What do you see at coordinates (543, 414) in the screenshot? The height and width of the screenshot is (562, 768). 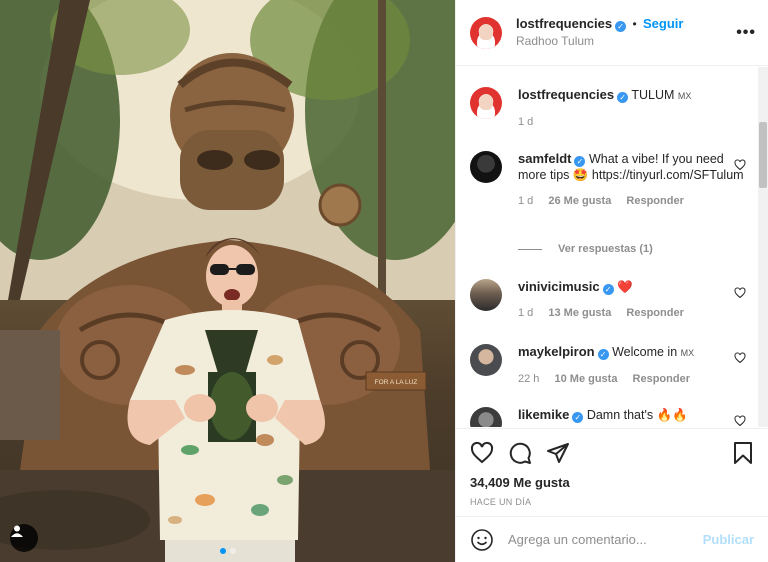 I see `commenter-username: likemike` at bounding box center [543, 414].